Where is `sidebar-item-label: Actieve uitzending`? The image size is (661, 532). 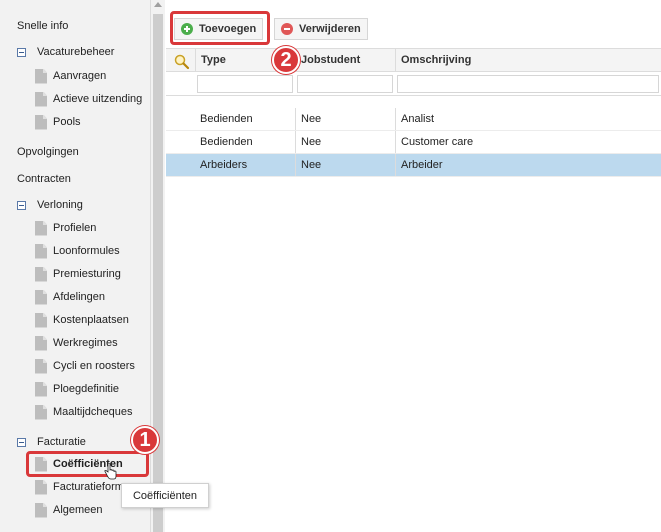 sidebar-item-label: Actieve uitzending is located at coordinates (98, 99).